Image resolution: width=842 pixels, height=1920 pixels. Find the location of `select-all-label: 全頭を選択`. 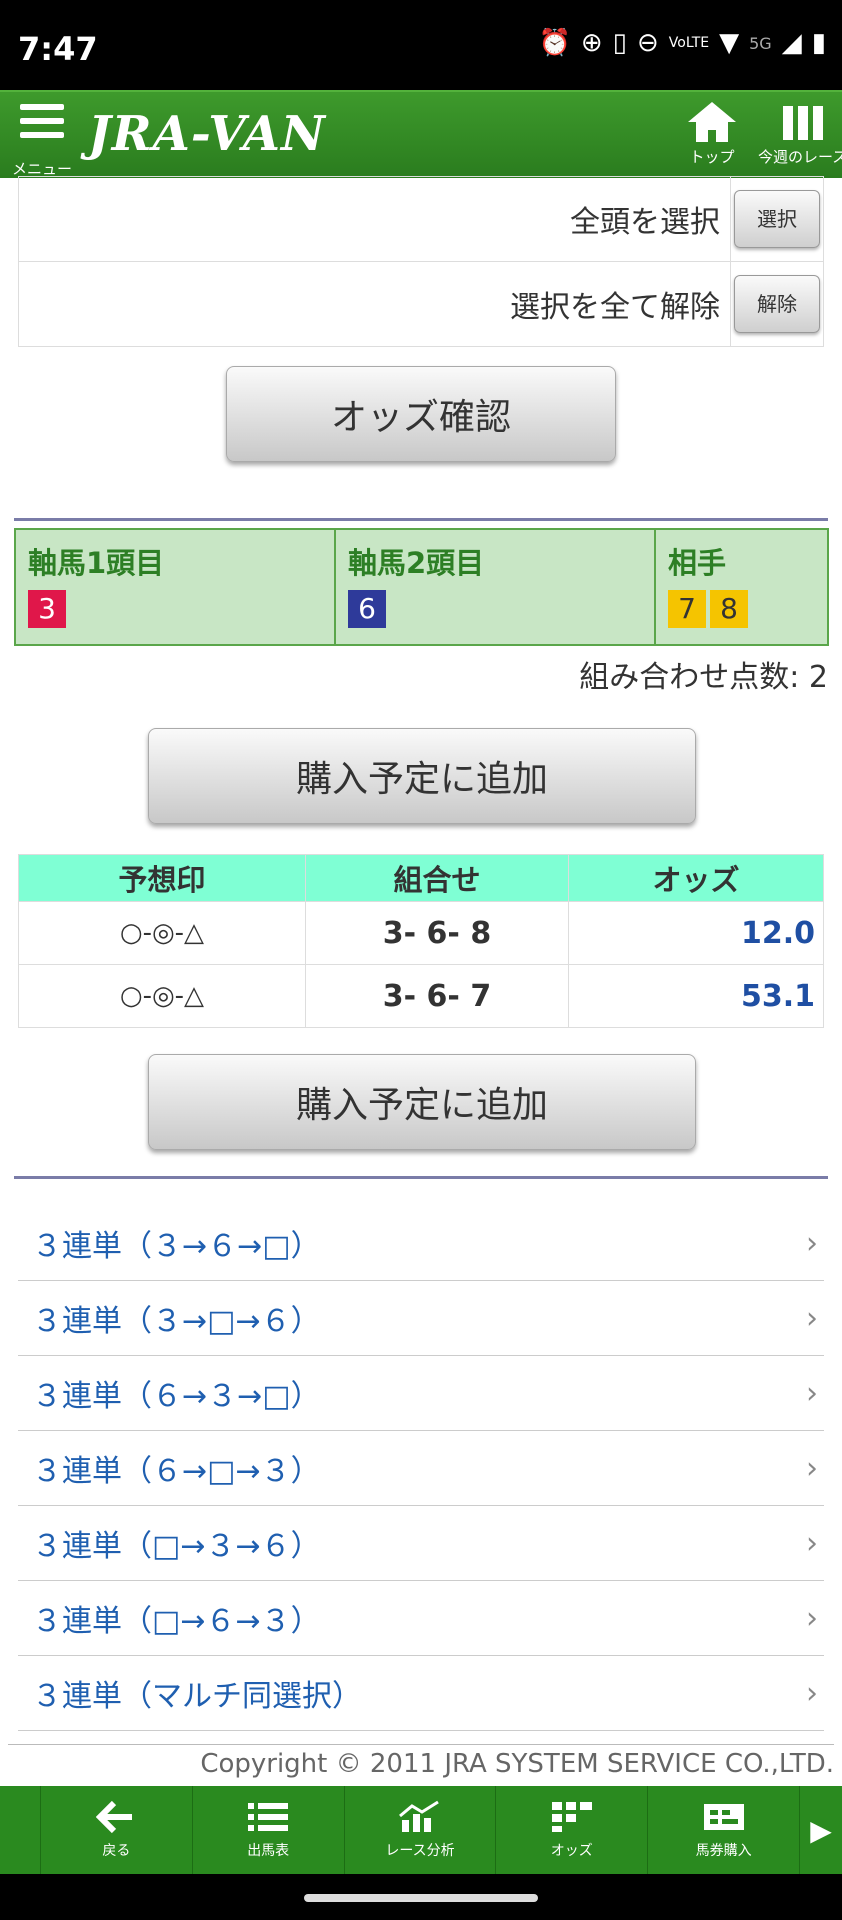

select-all-label: 全頭を選択 is located at coordinates (374, 219).